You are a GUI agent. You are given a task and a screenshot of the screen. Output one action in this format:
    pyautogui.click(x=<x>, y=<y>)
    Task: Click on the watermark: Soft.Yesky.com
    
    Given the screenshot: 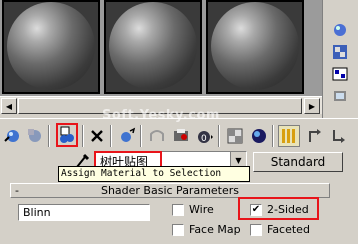 What is the action you would take?
    pyautogui.click(x=161, y=115)
    